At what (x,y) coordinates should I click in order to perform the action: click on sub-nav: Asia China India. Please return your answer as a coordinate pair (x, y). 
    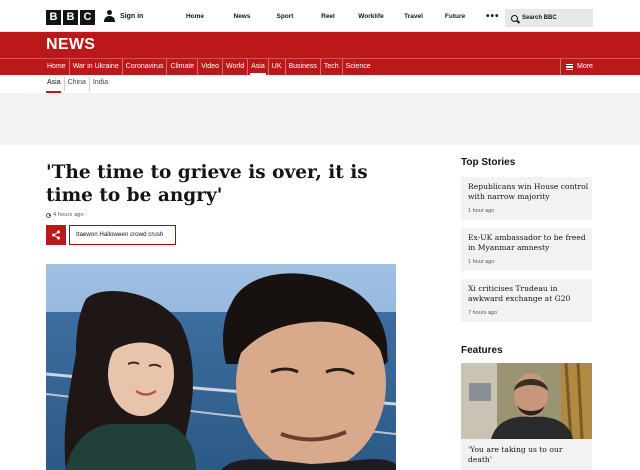
    Looking at the image, I should click on (77, 85).